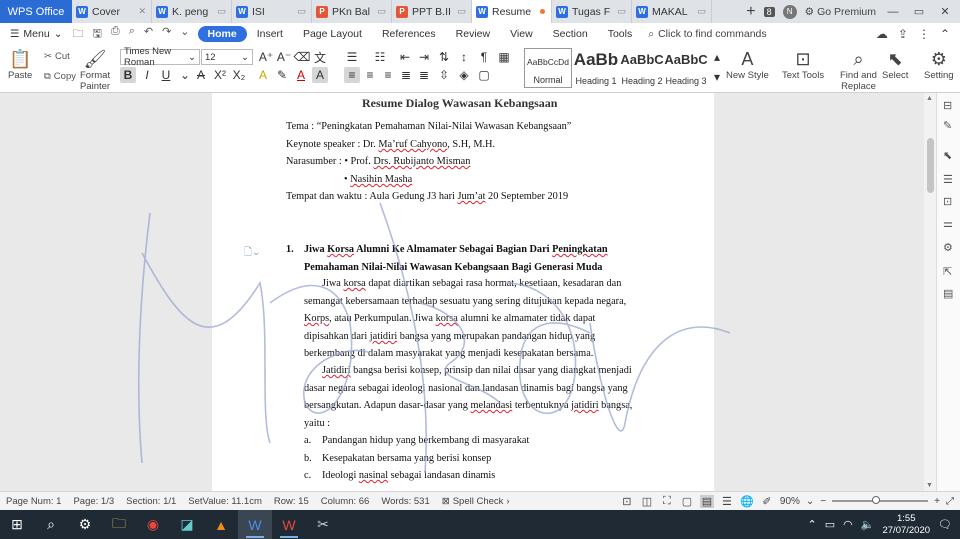  I want to click on zoom-in-icon: +, so click(937, 501).